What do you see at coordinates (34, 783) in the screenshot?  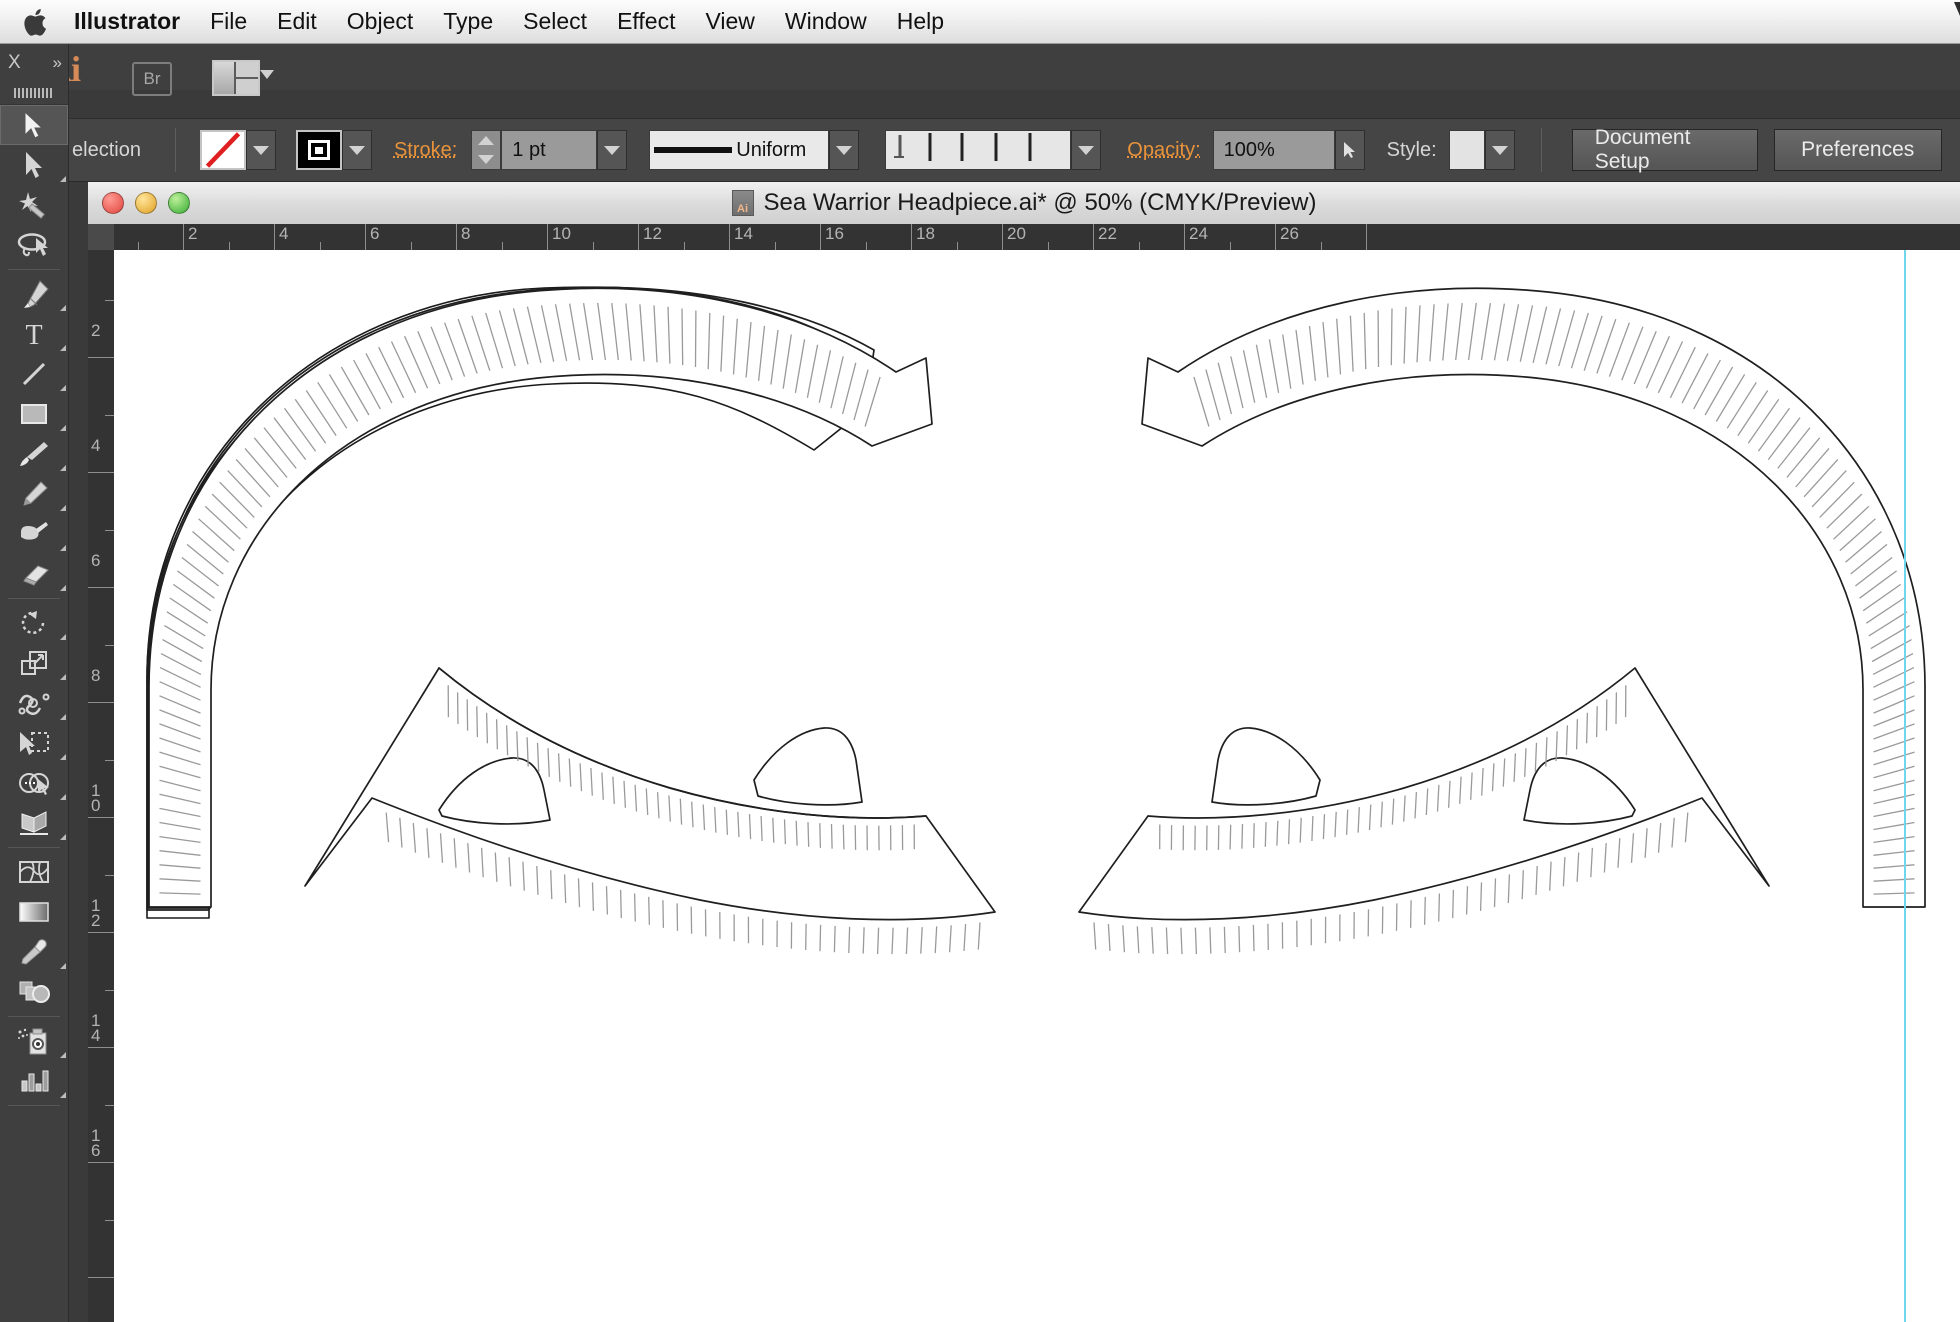 I see `shape-builder-tool` at bounding box center [34, 783].